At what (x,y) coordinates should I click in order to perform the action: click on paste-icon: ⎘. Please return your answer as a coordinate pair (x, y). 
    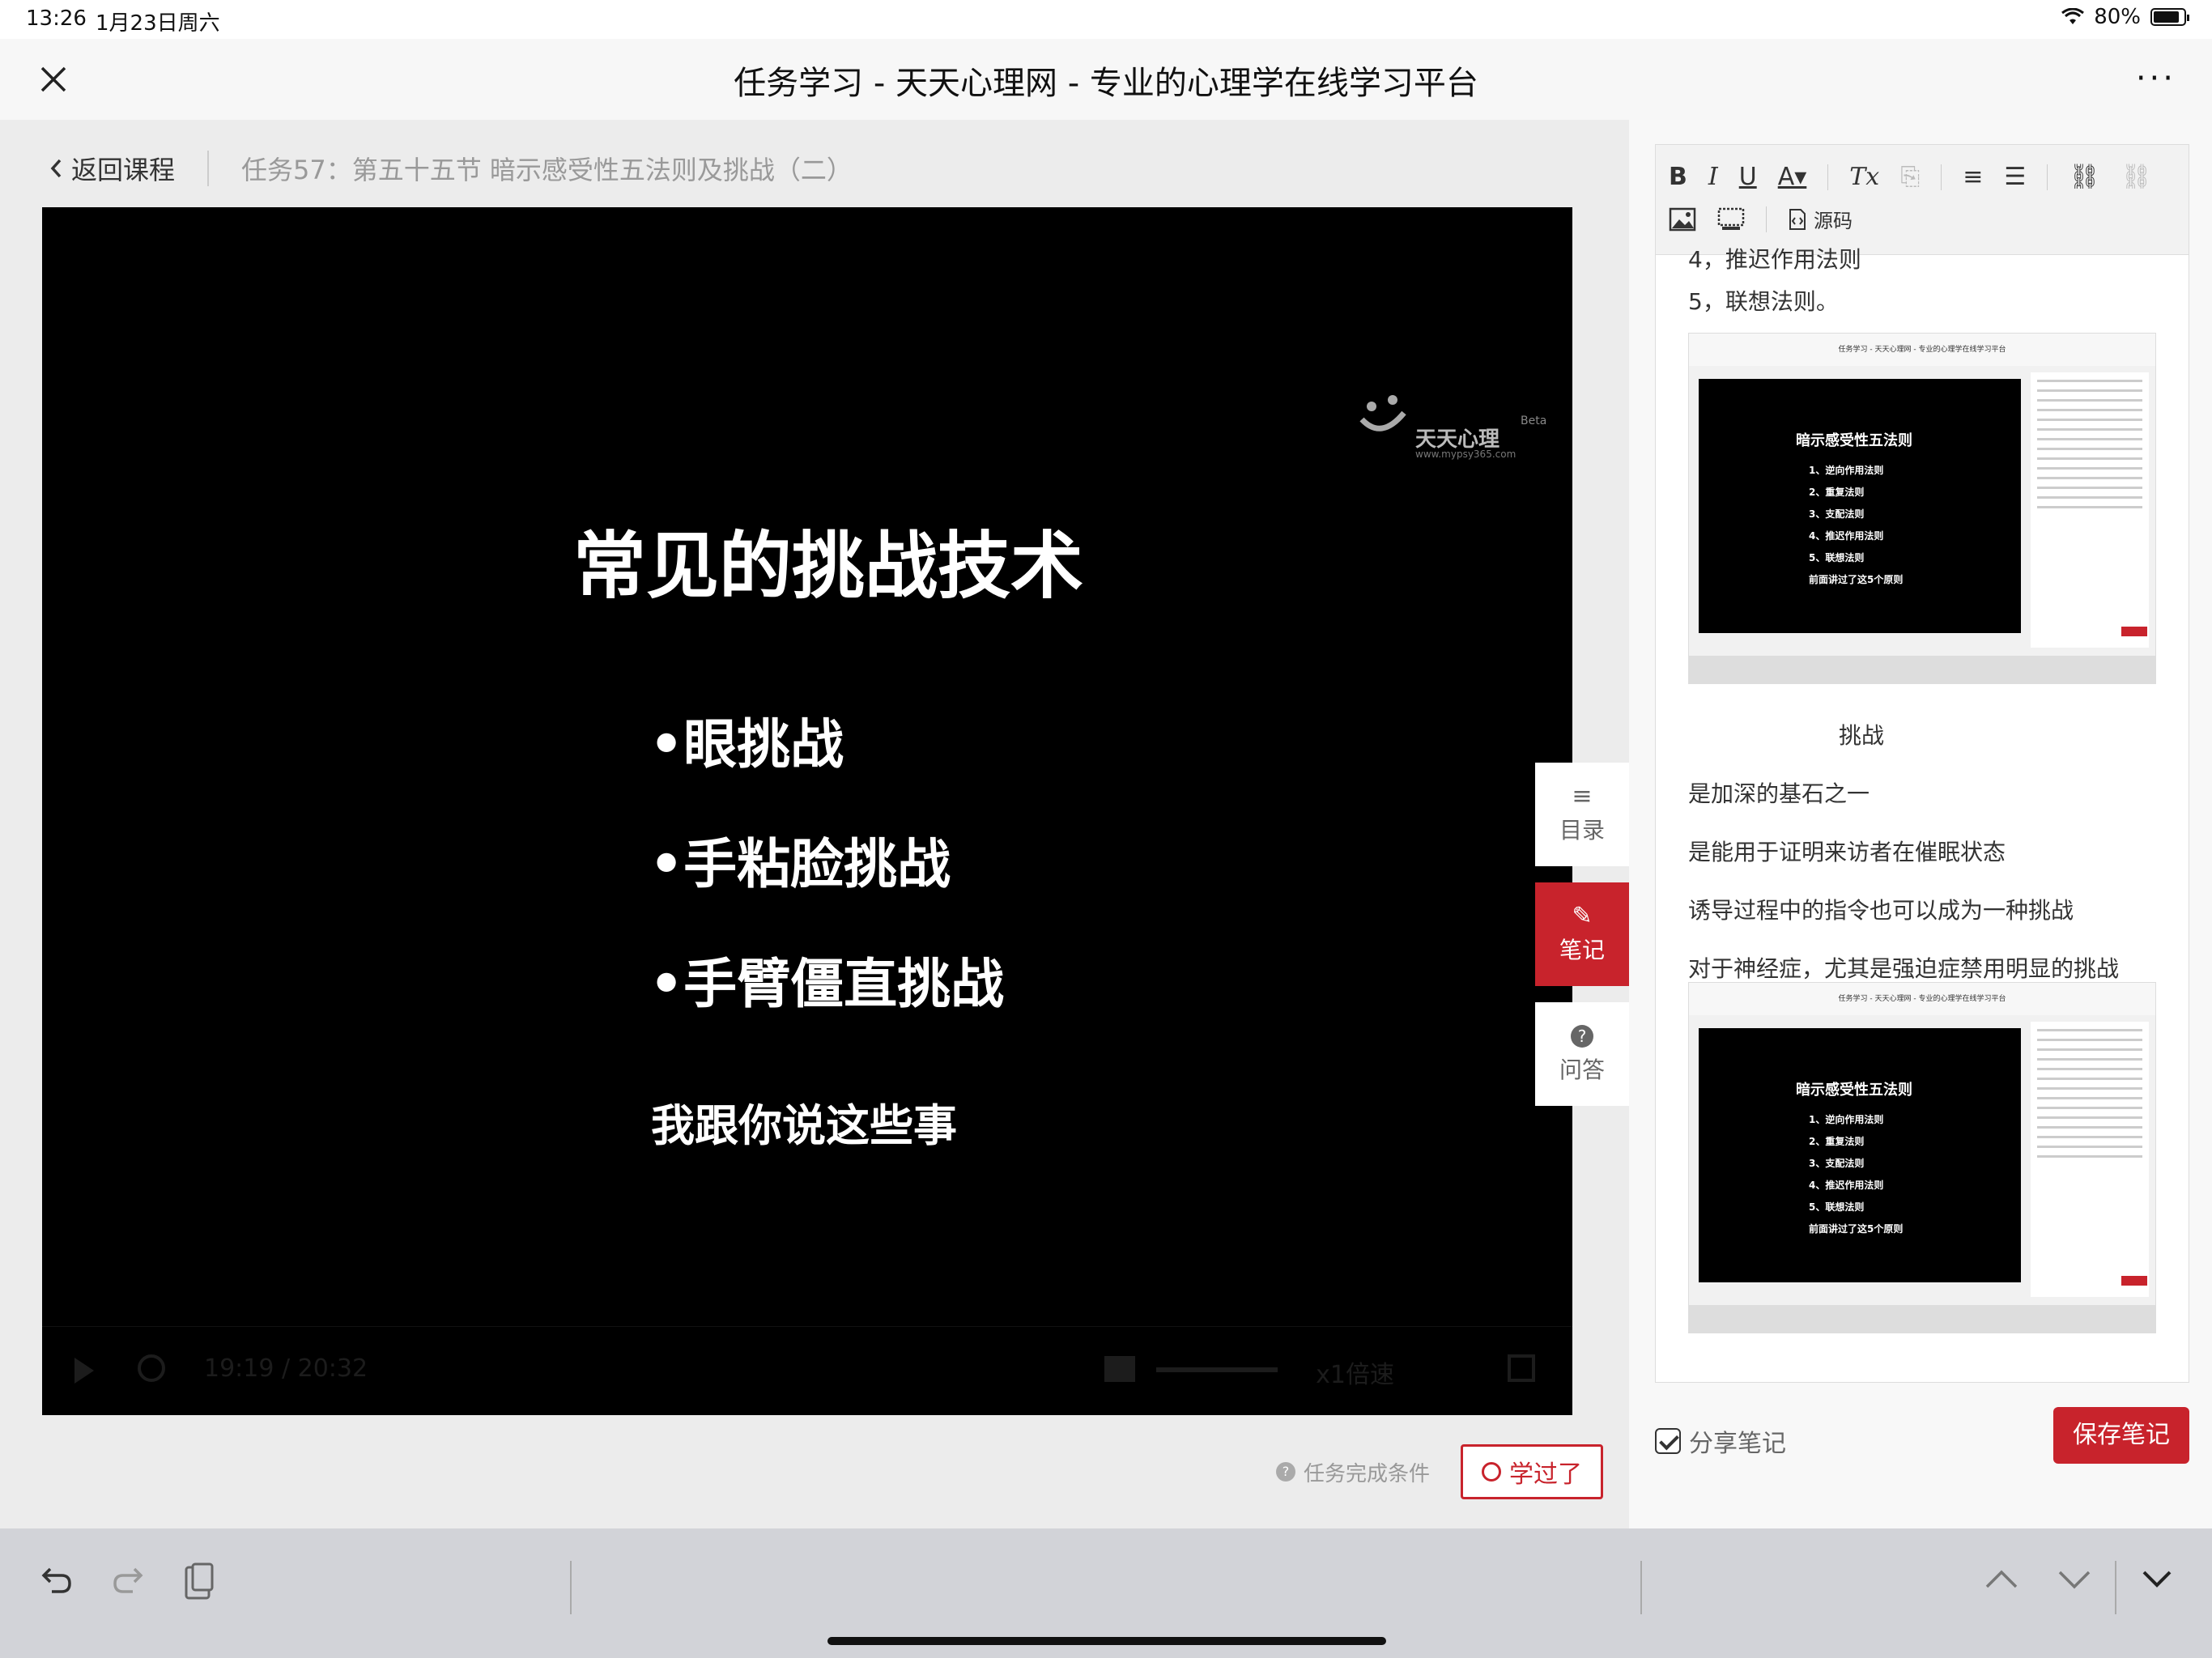
    Looking at the image, I should click on (1910, 177).